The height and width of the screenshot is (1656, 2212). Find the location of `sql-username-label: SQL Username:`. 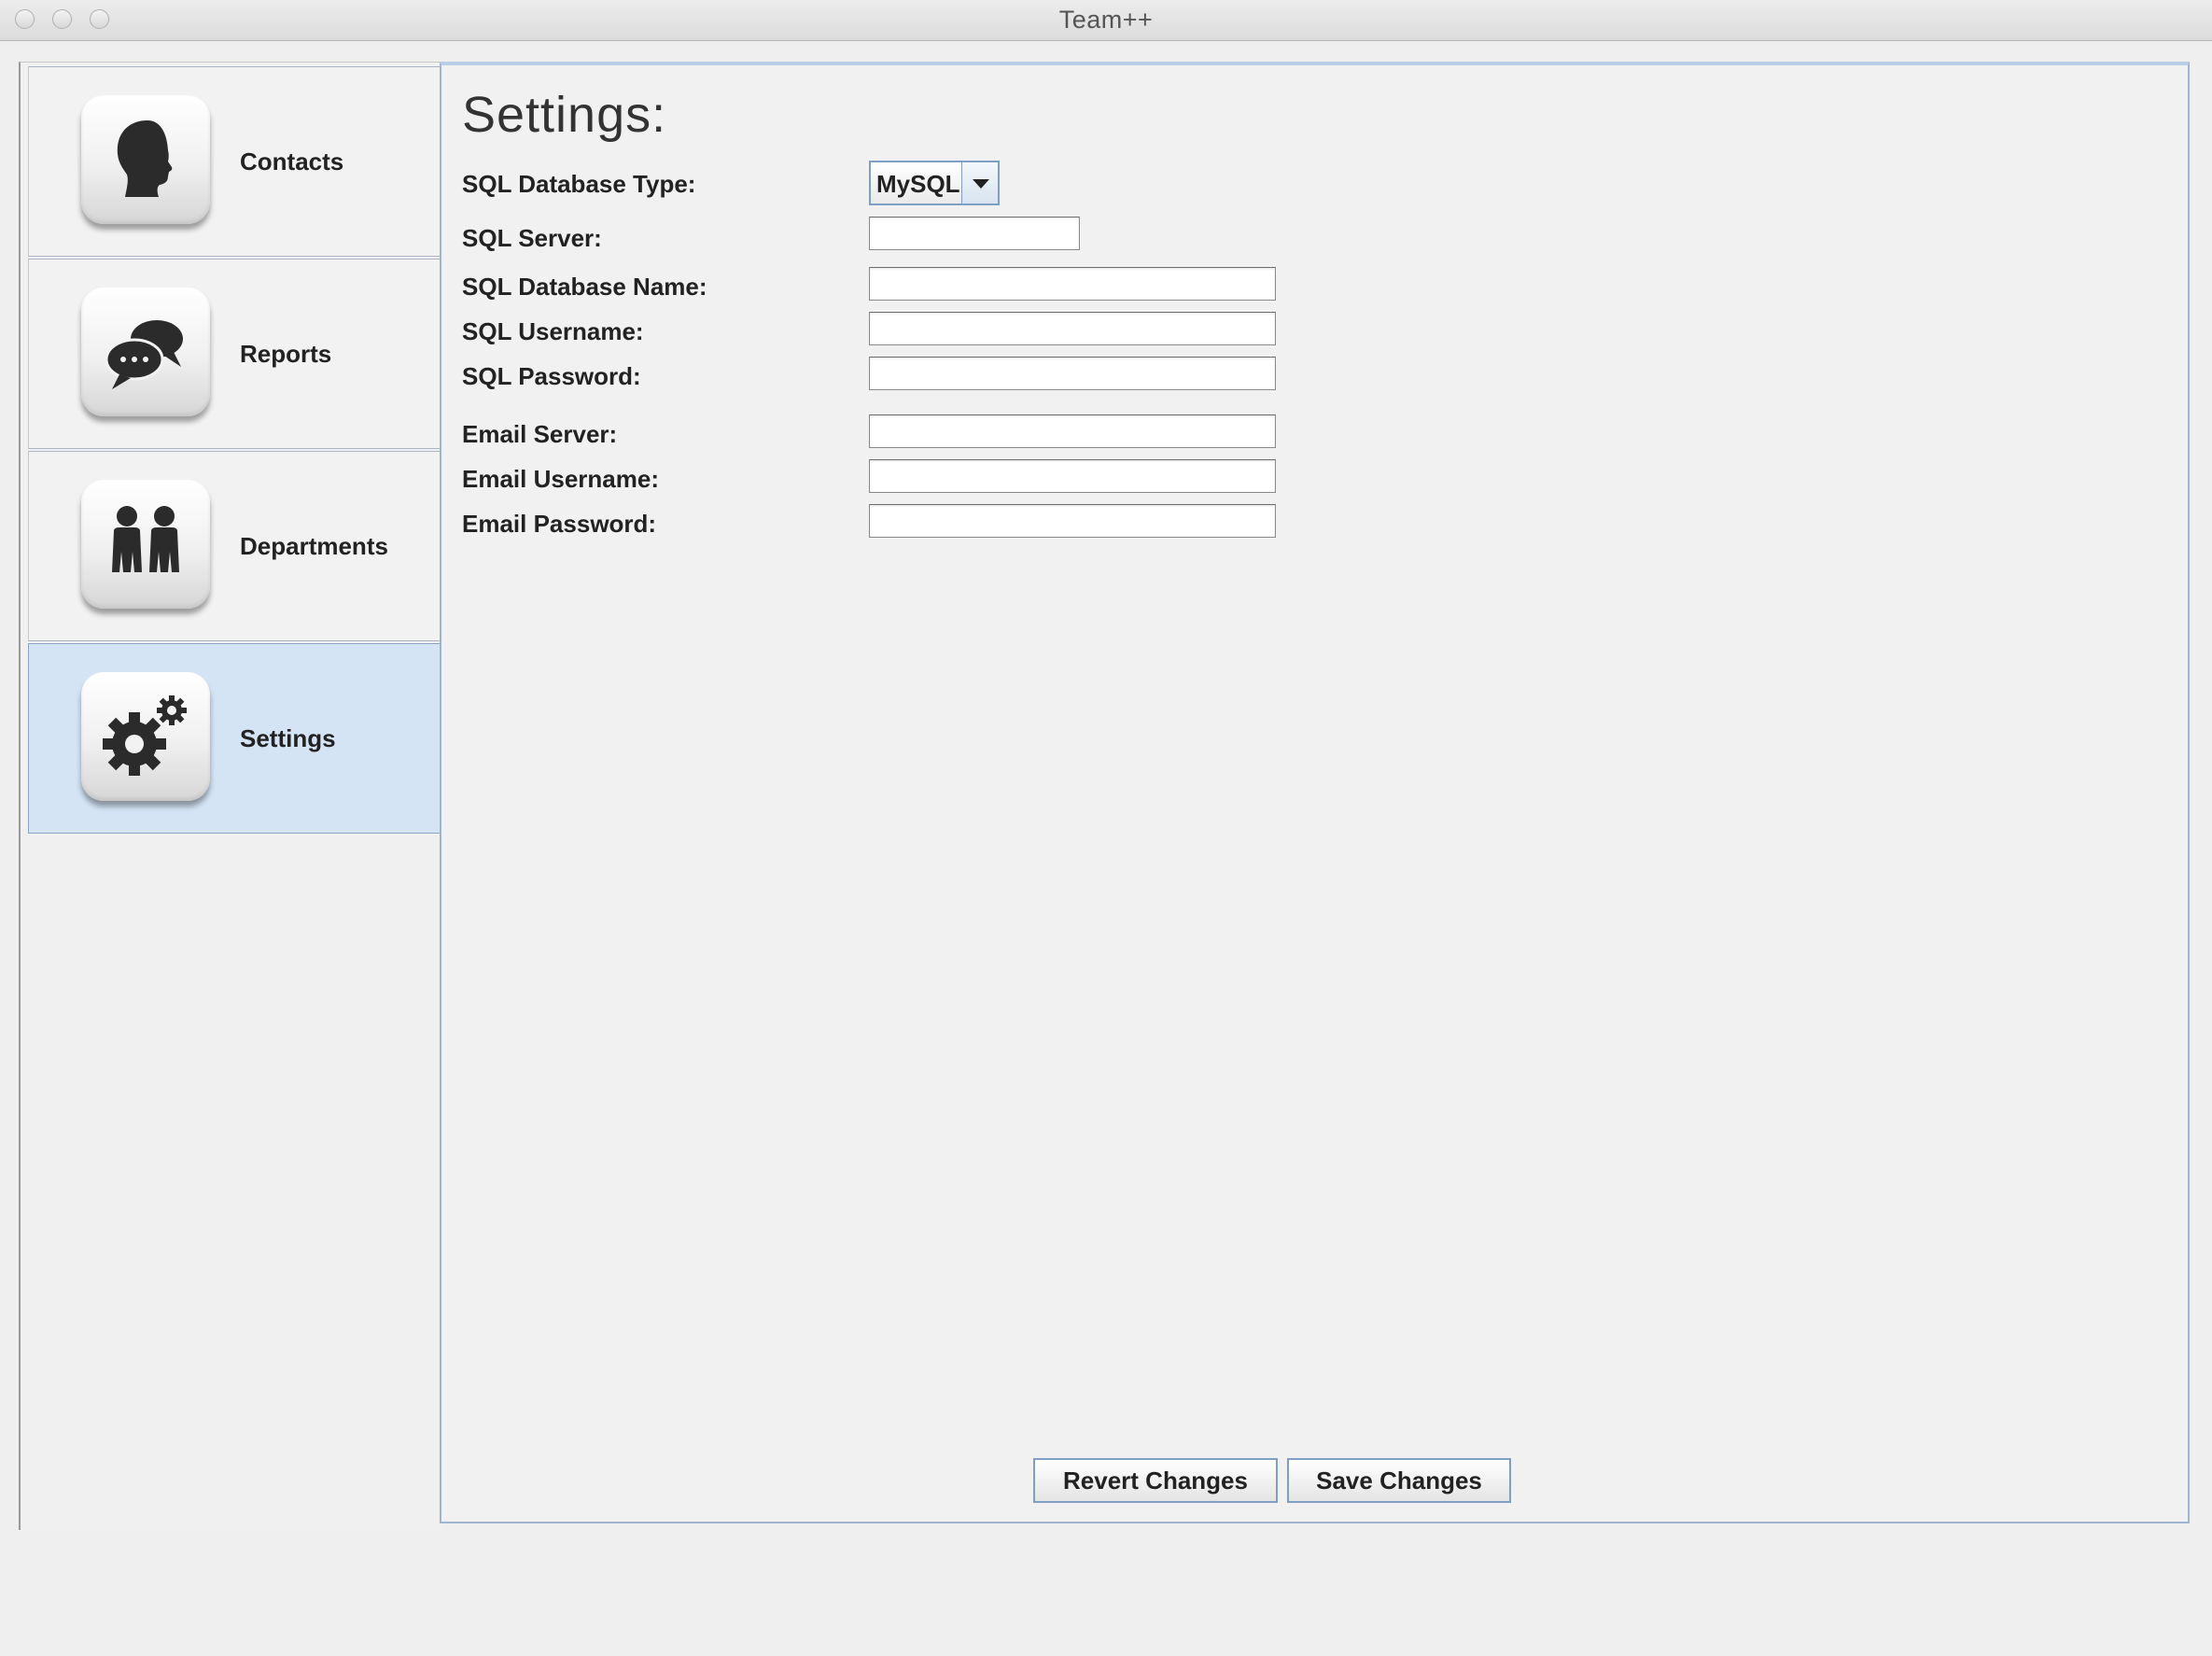

sql-username-label: SQL Username: is located at coordinates (553, 331).